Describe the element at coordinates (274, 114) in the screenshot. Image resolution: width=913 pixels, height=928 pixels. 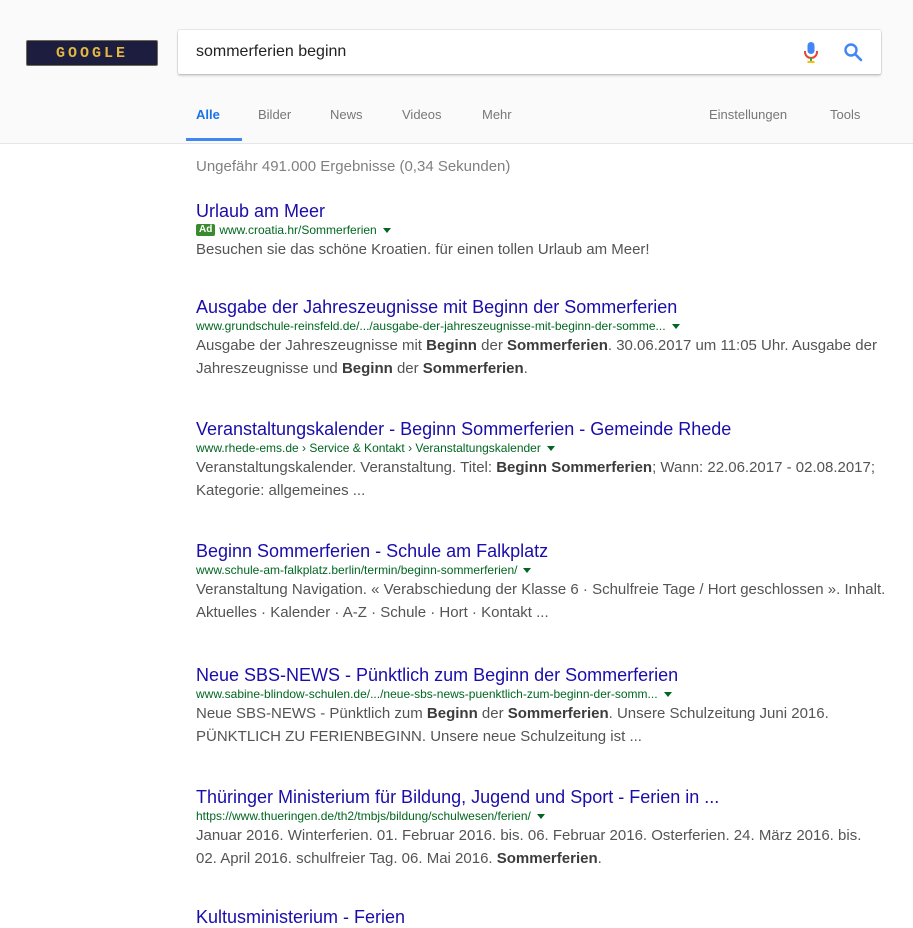
I see `tab-bilder: Bilder` at that location.